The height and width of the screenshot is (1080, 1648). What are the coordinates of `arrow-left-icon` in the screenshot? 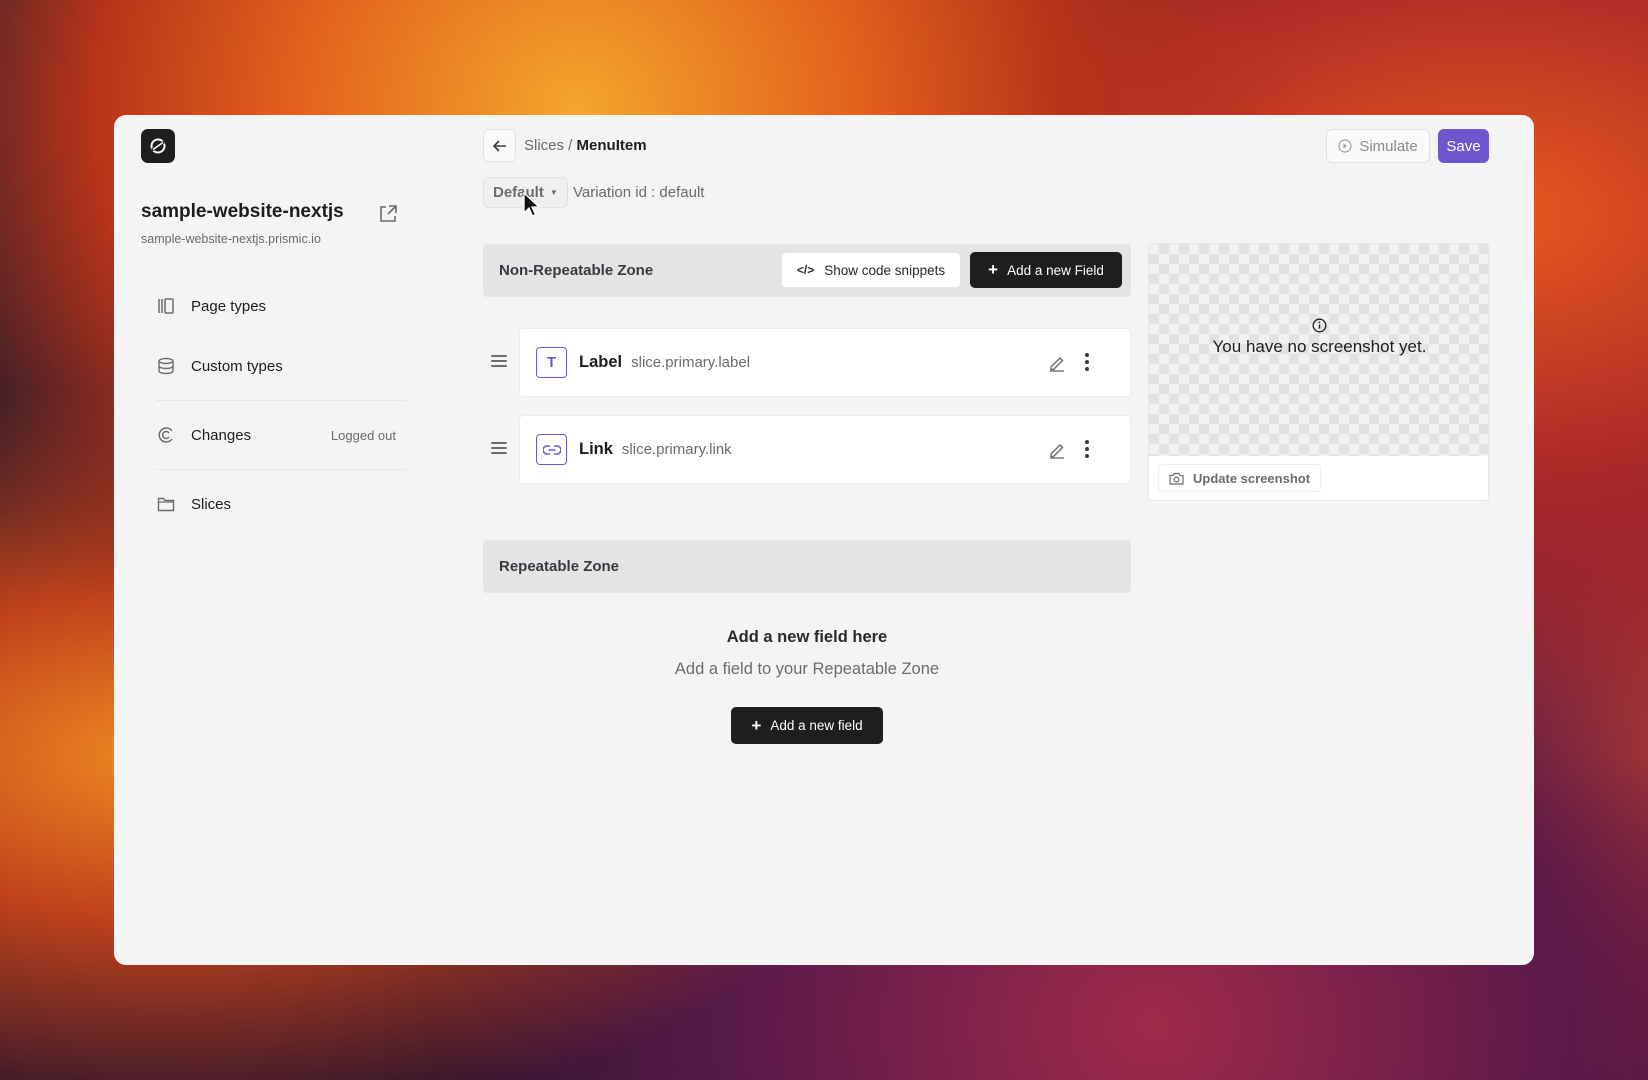 It's located at (499, 145).